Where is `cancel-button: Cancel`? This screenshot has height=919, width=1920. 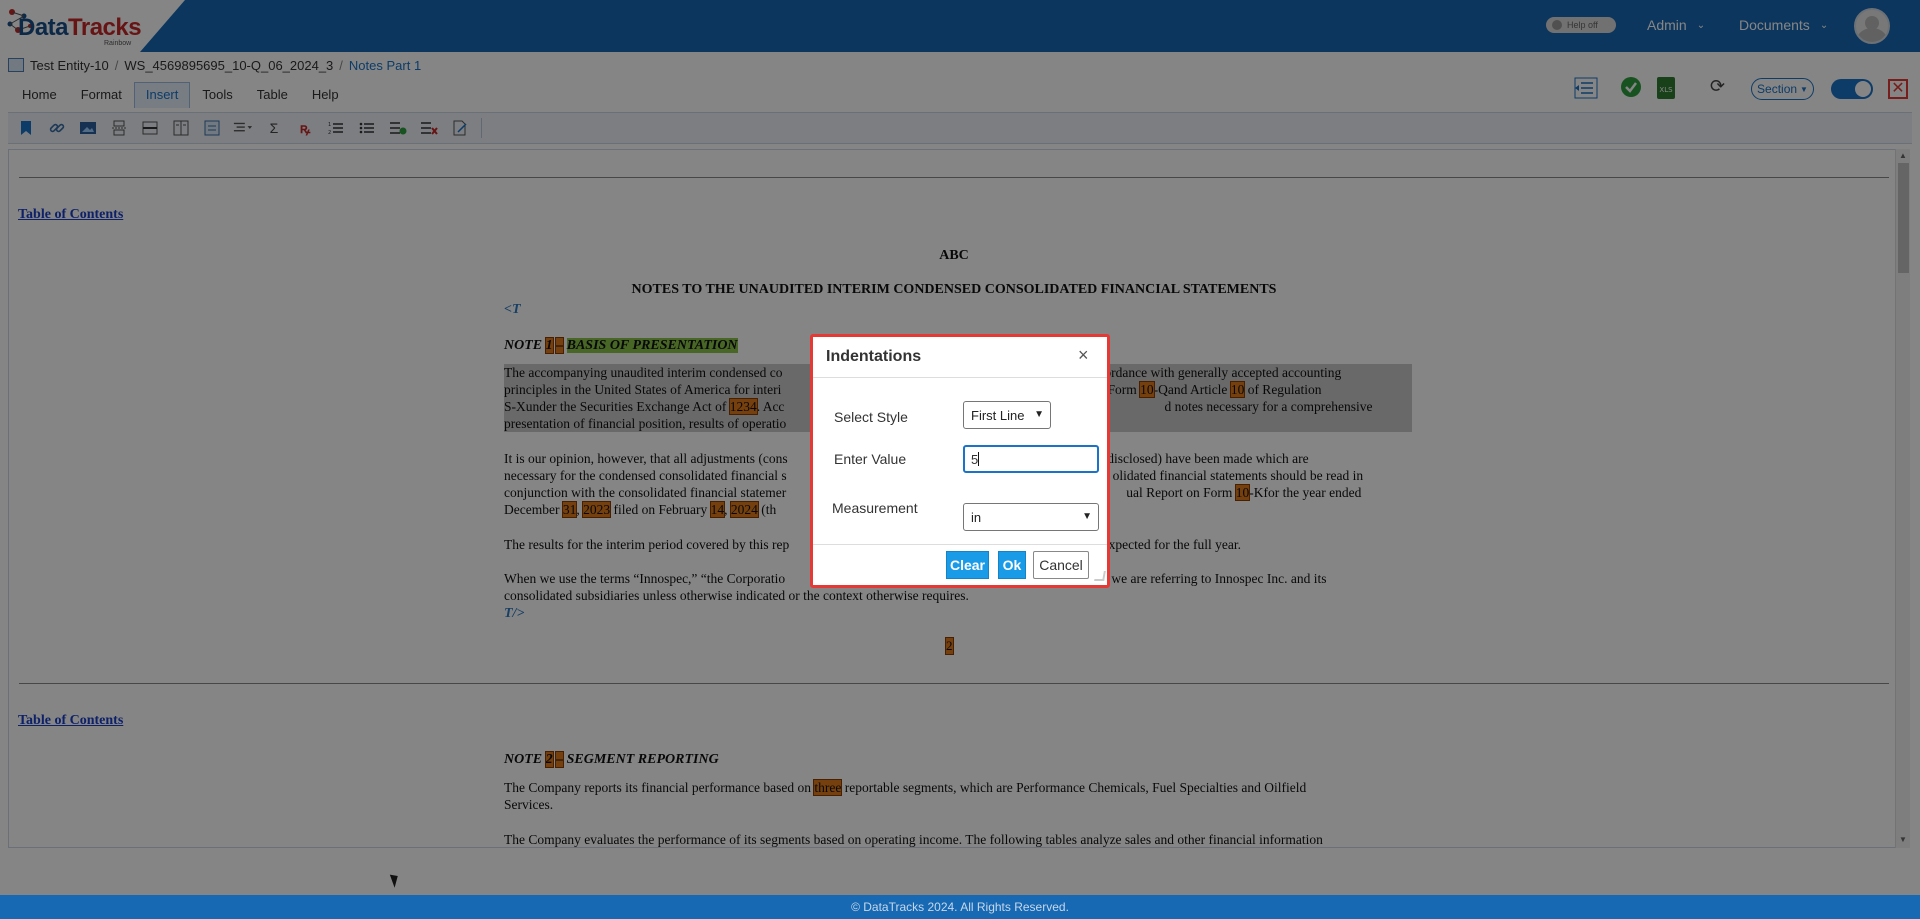
cancel-button: Cancel is located at coordinates (1061, 565).